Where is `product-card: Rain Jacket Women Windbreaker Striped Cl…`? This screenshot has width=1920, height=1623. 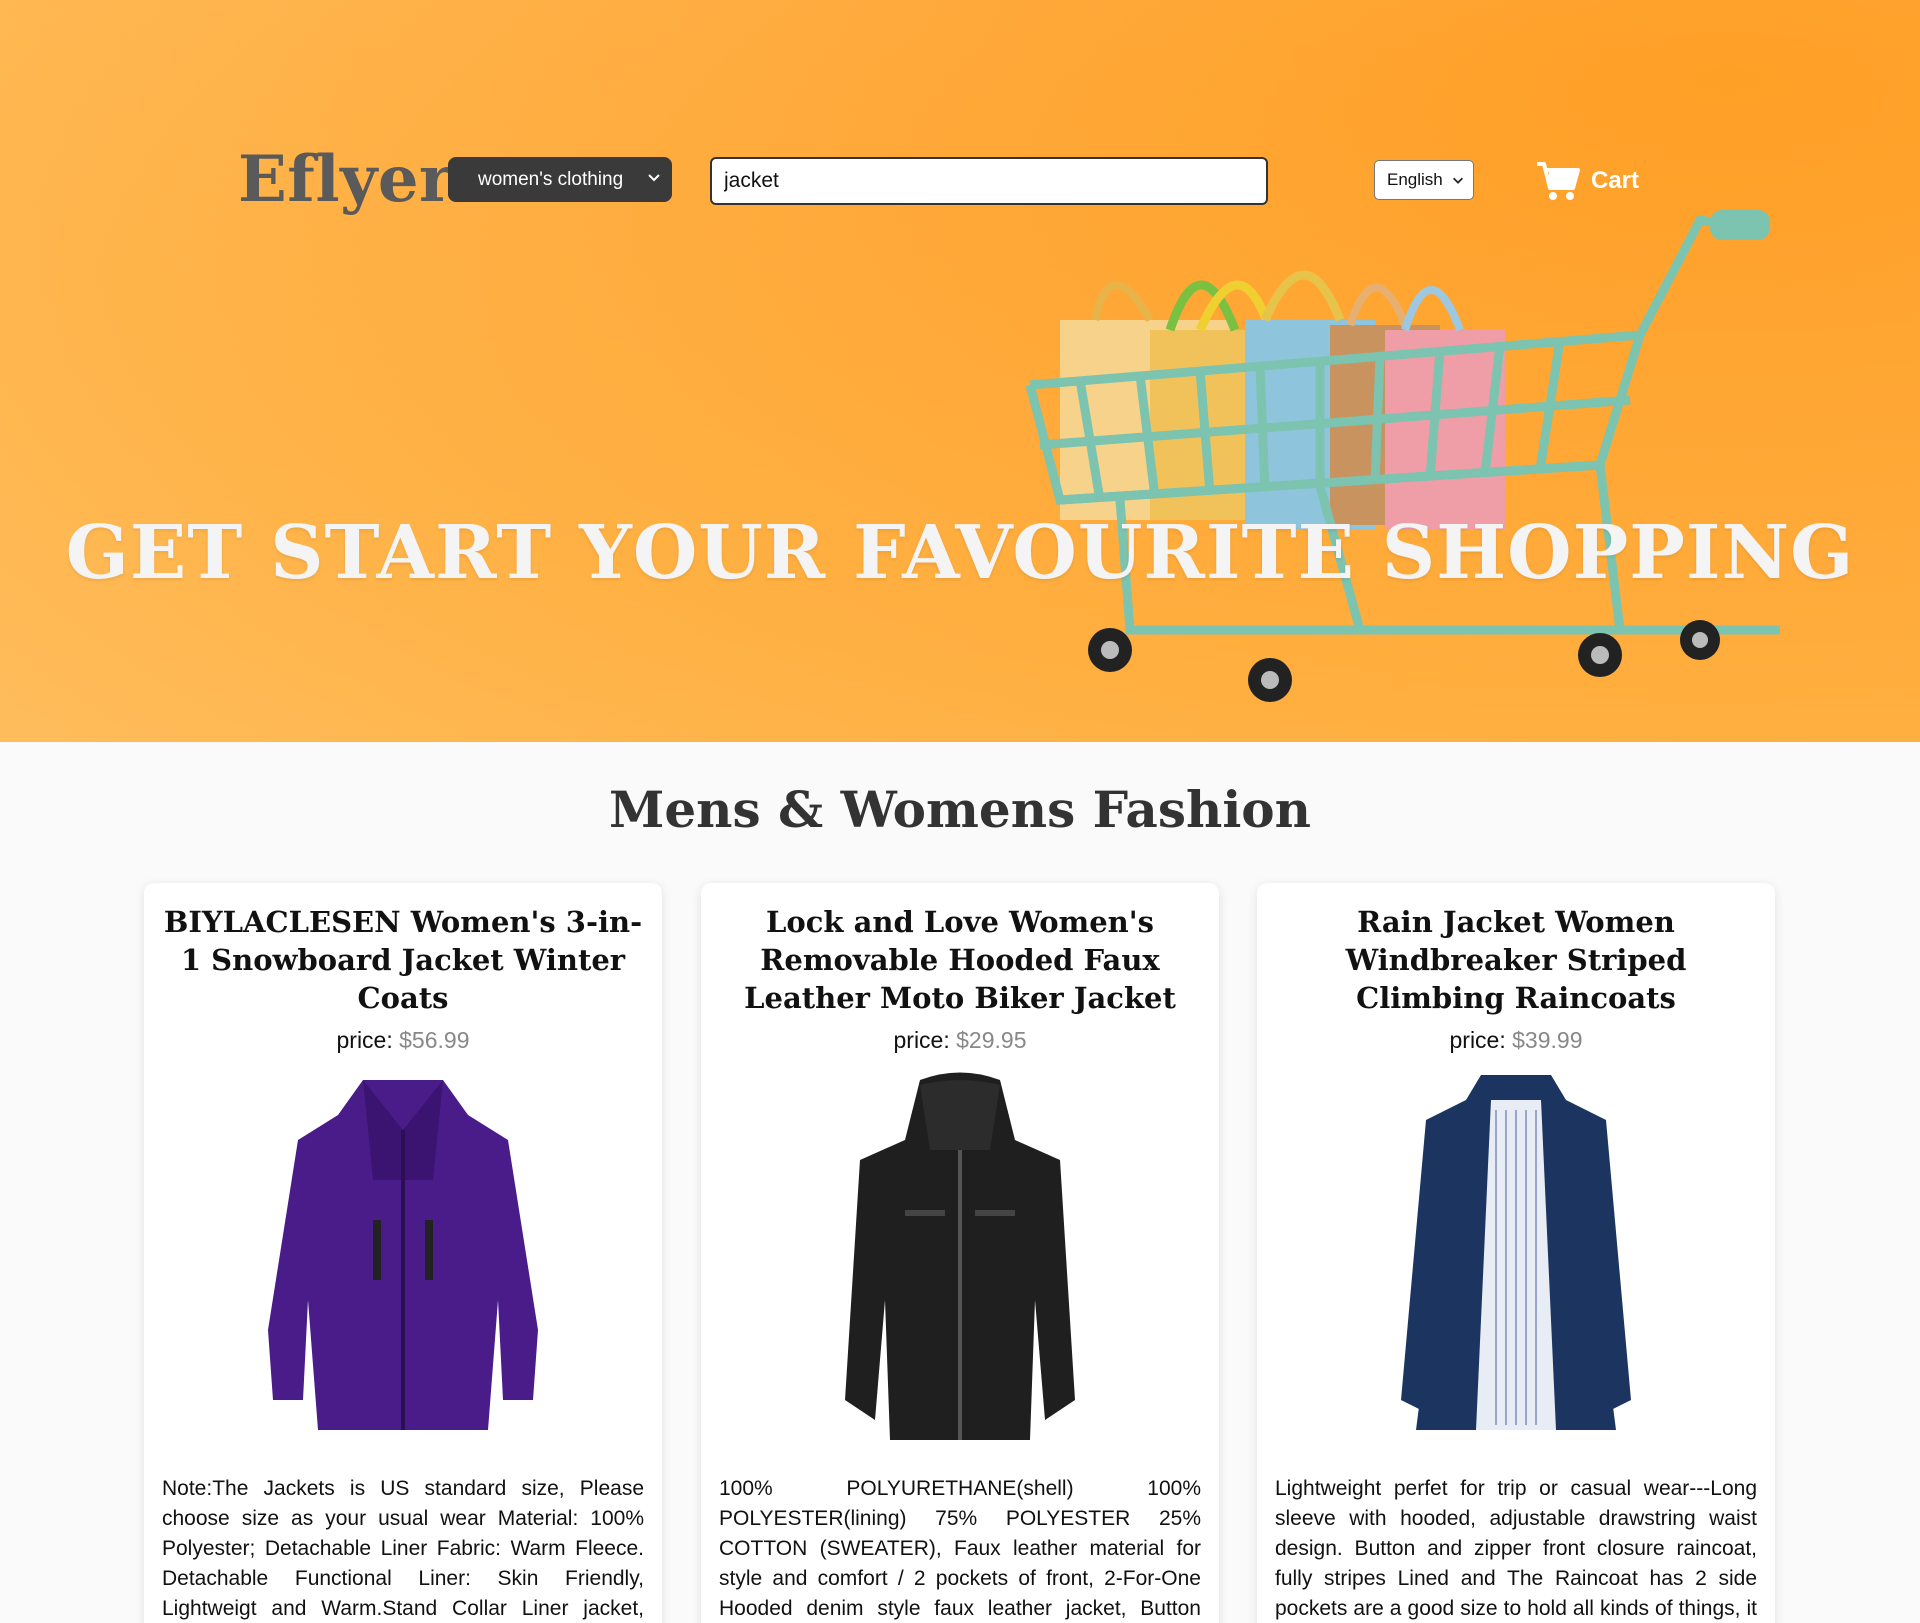
product-card: Rain Jacket Women Windbreaker Striped Cl… is located at coordinates (1516, 1253).